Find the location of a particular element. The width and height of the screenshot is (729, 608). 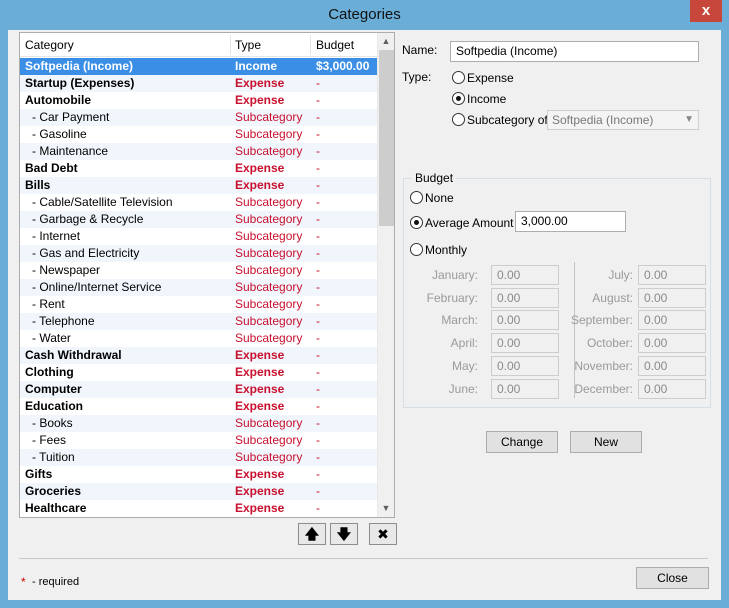

month-label: April: is located at coordinates (464, 343).